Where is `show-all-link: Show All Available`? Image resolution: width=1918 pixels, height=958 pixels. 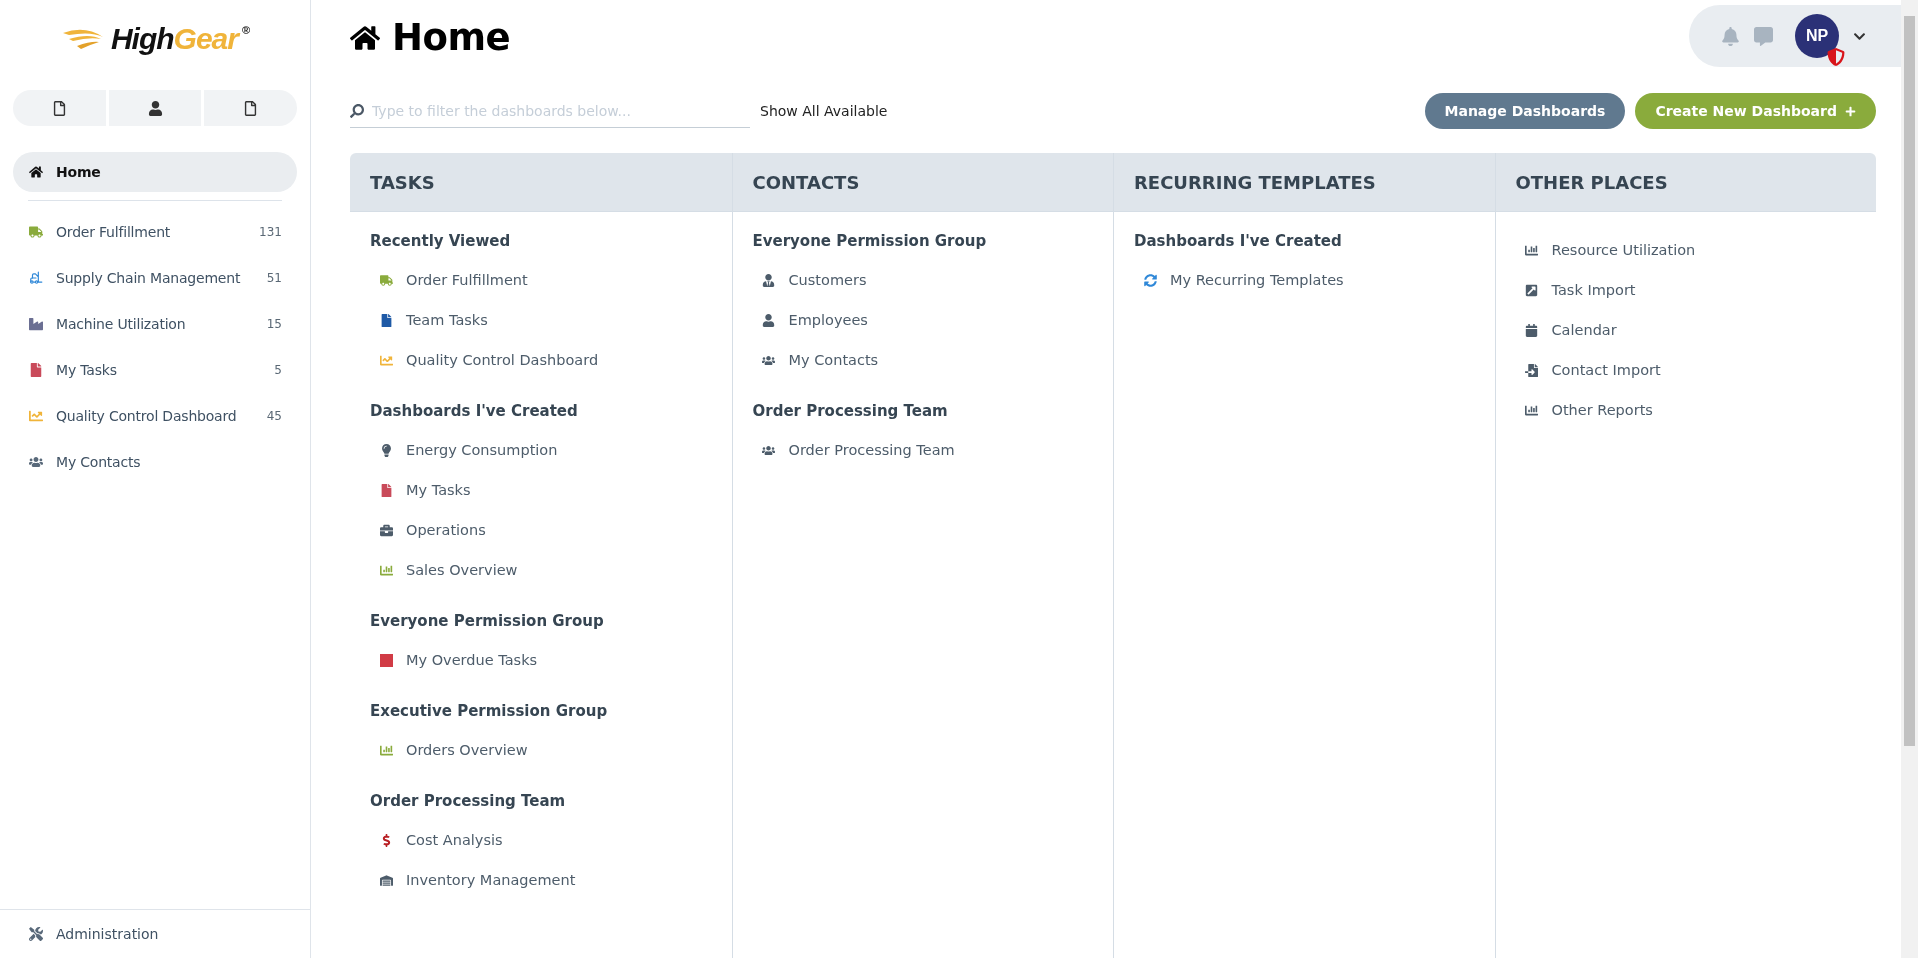
show-all-link: Show All Available is located at coordinates (824, 111).